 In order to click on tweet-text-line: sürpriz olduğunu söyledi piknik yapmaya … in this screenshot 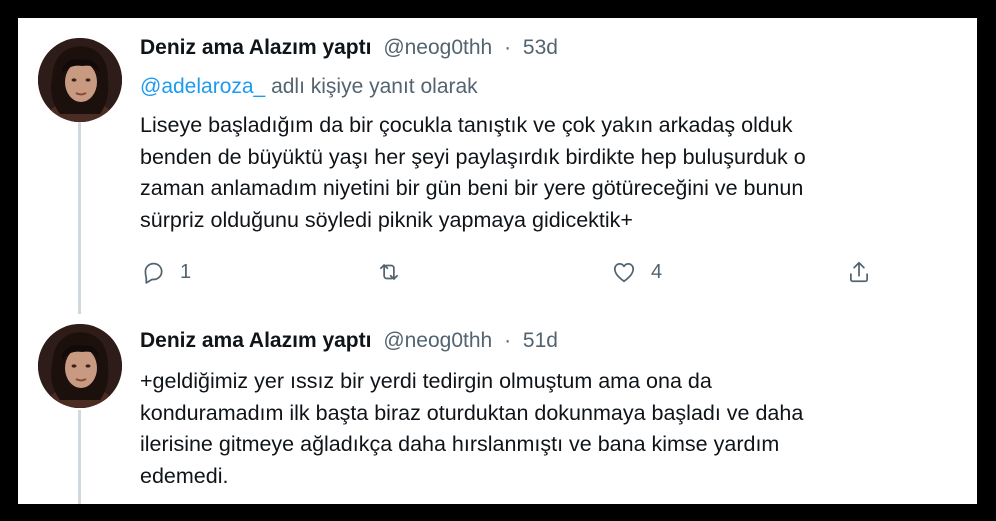, I will do `click(386, 219)`.